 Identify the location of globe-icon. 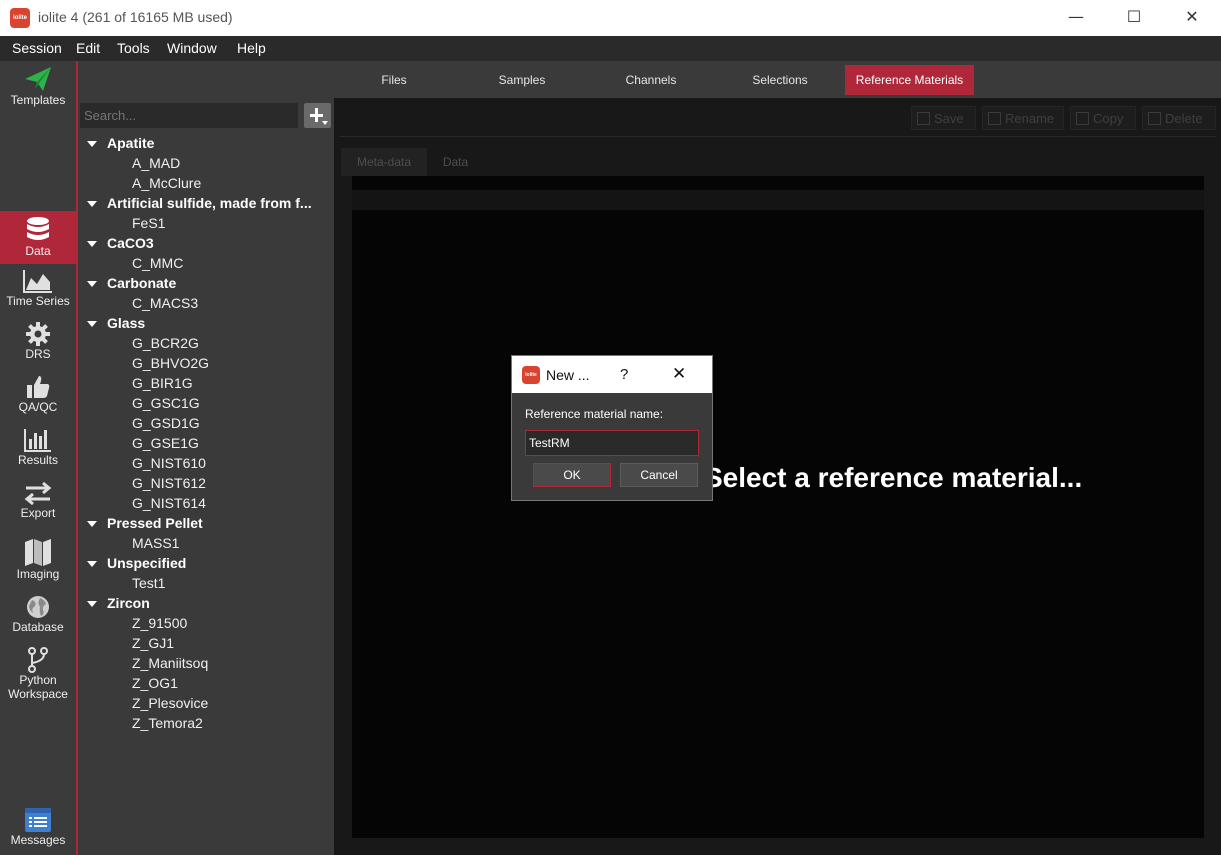
(38, 607).